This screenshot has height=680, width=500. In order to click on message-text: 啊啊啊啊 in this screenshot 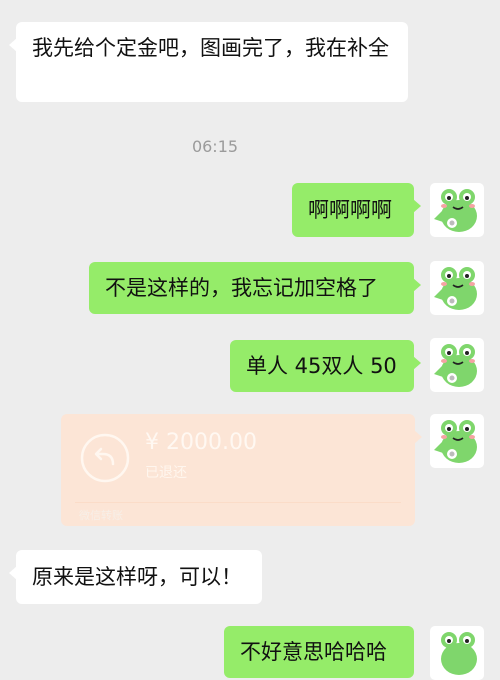, I will do `click(350, 210)`.